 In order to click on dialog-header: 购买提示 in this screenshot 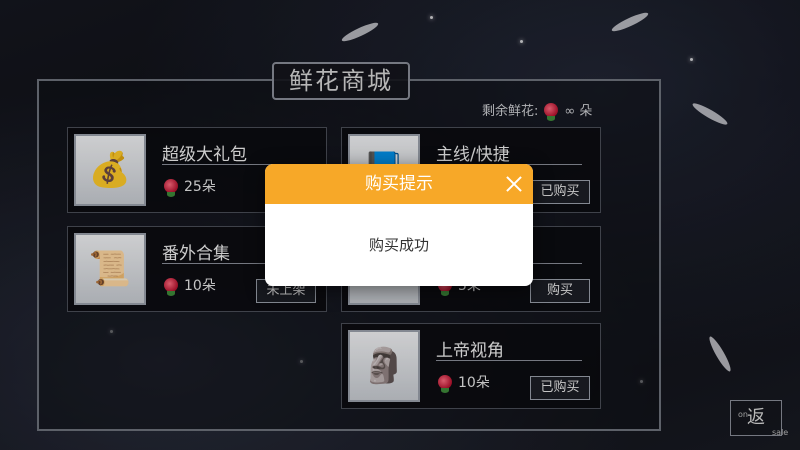, I will do `click(399, 184)`.